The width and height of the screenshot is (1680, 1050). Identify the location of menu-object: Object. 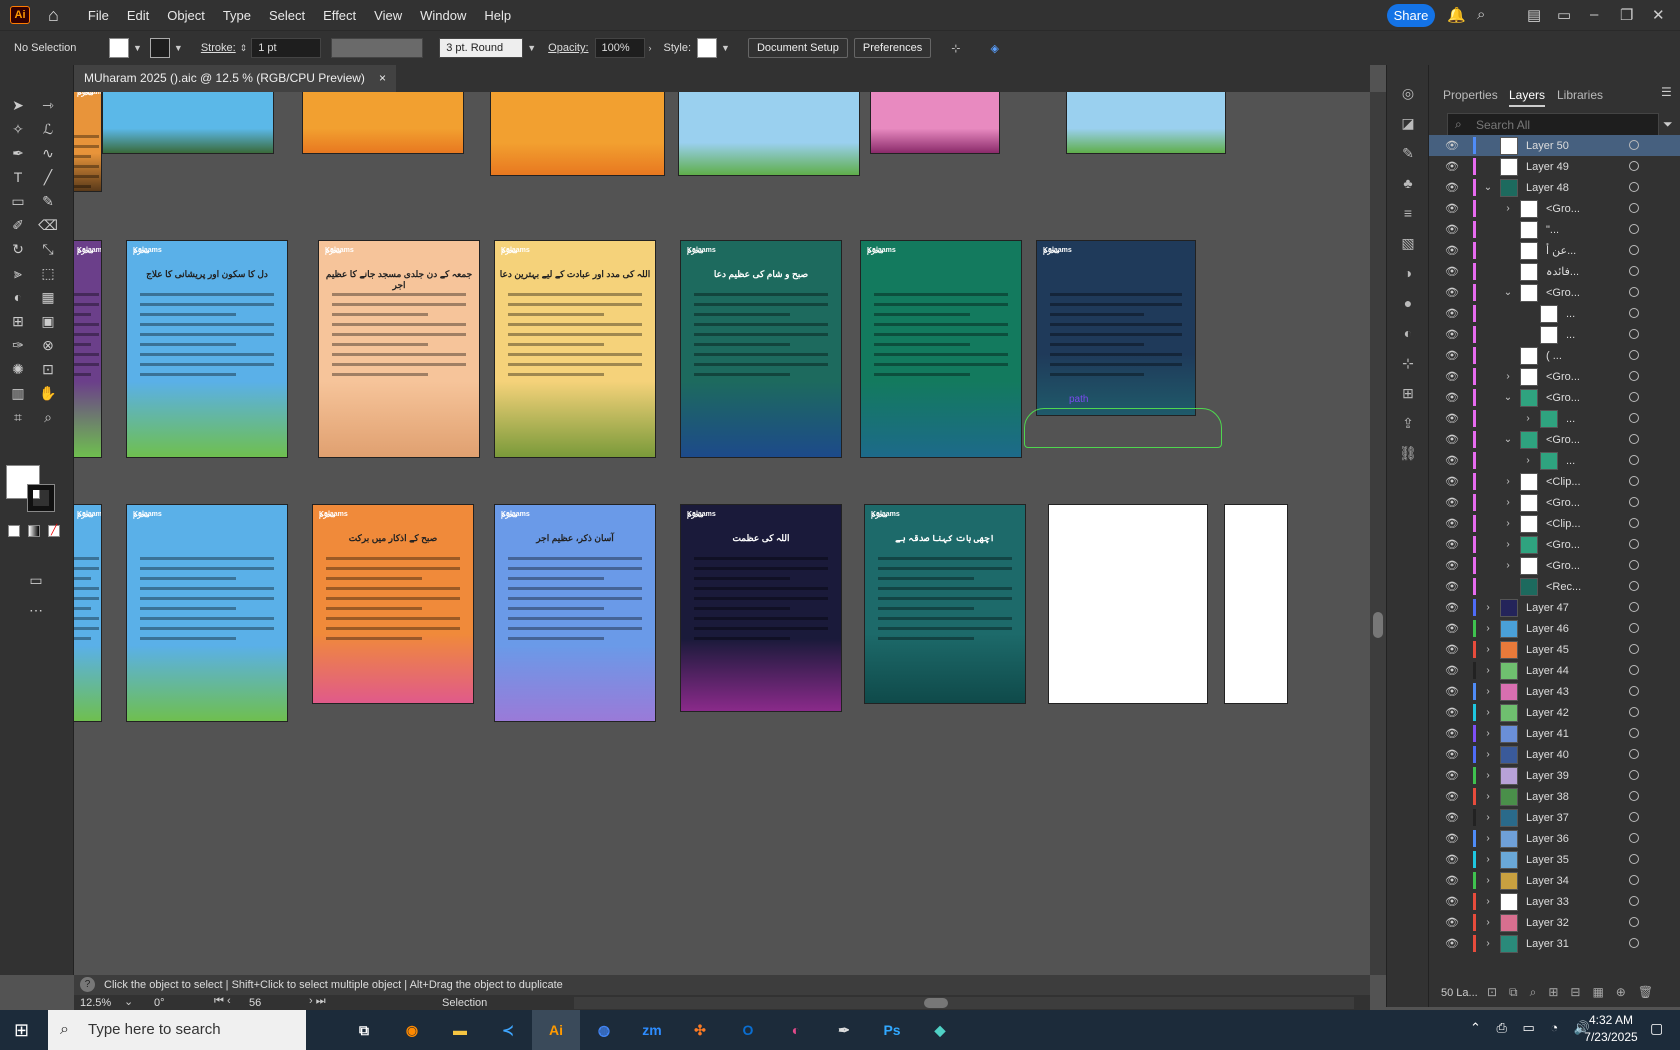
(186, 15).